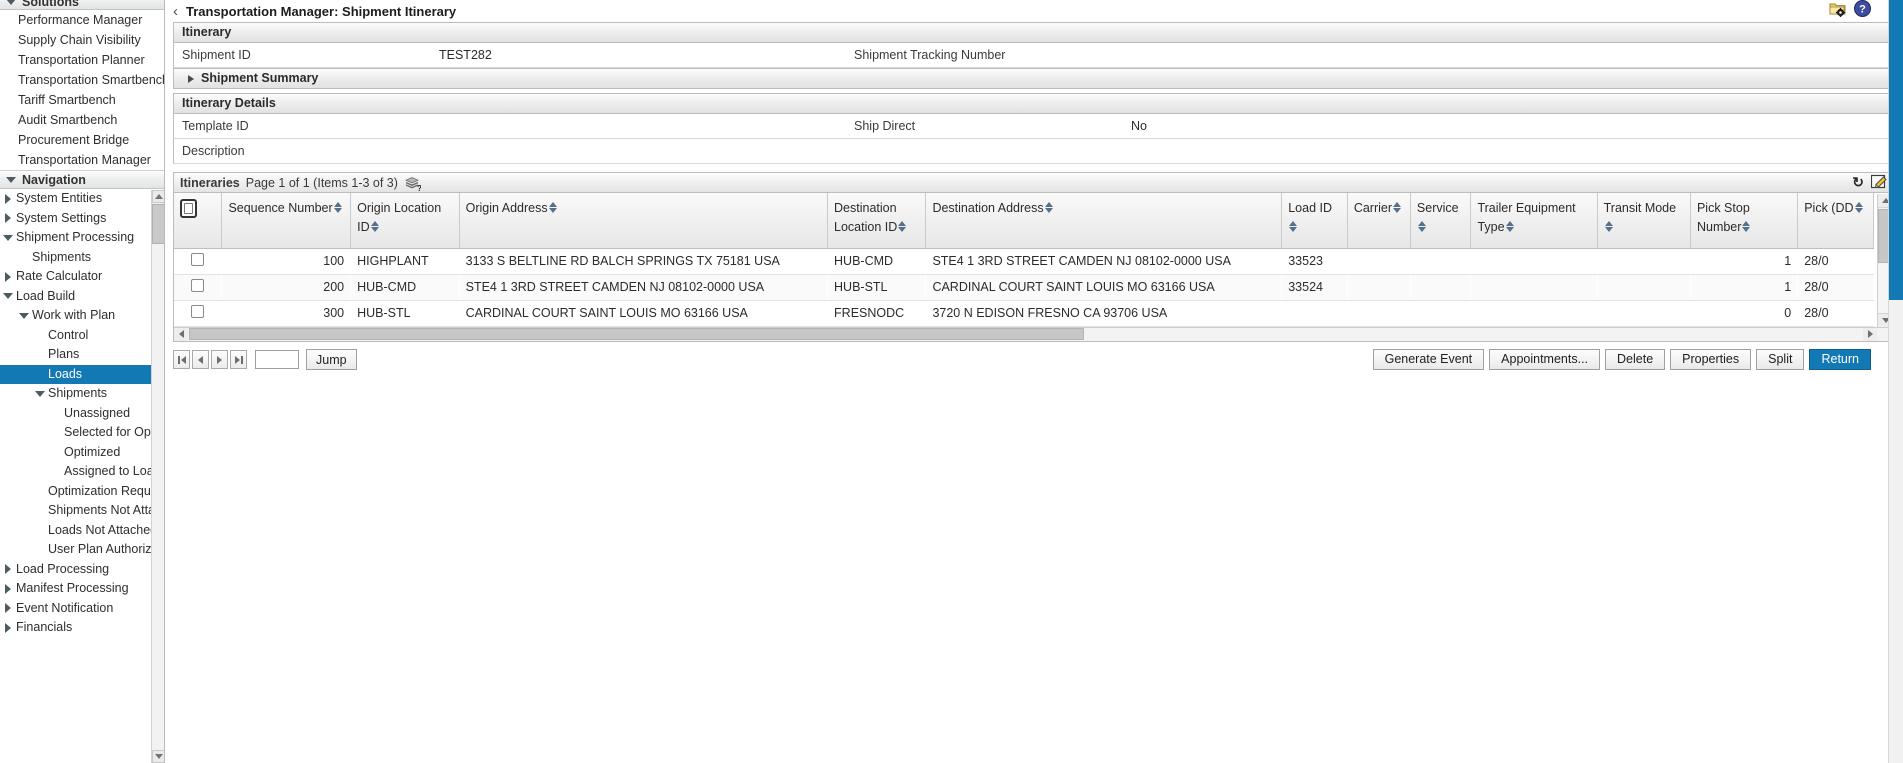  I want to click on prev-page-button, so click(200, 359).